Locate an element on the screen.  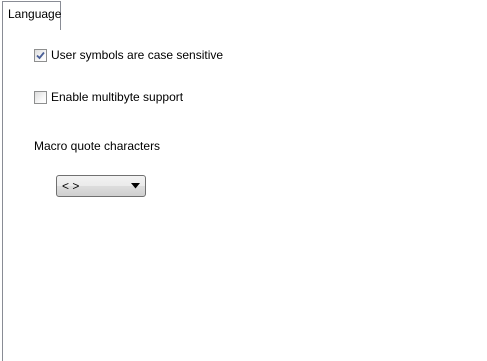
macro-quote-selected-value: < > is located at coordinates (71, 186).